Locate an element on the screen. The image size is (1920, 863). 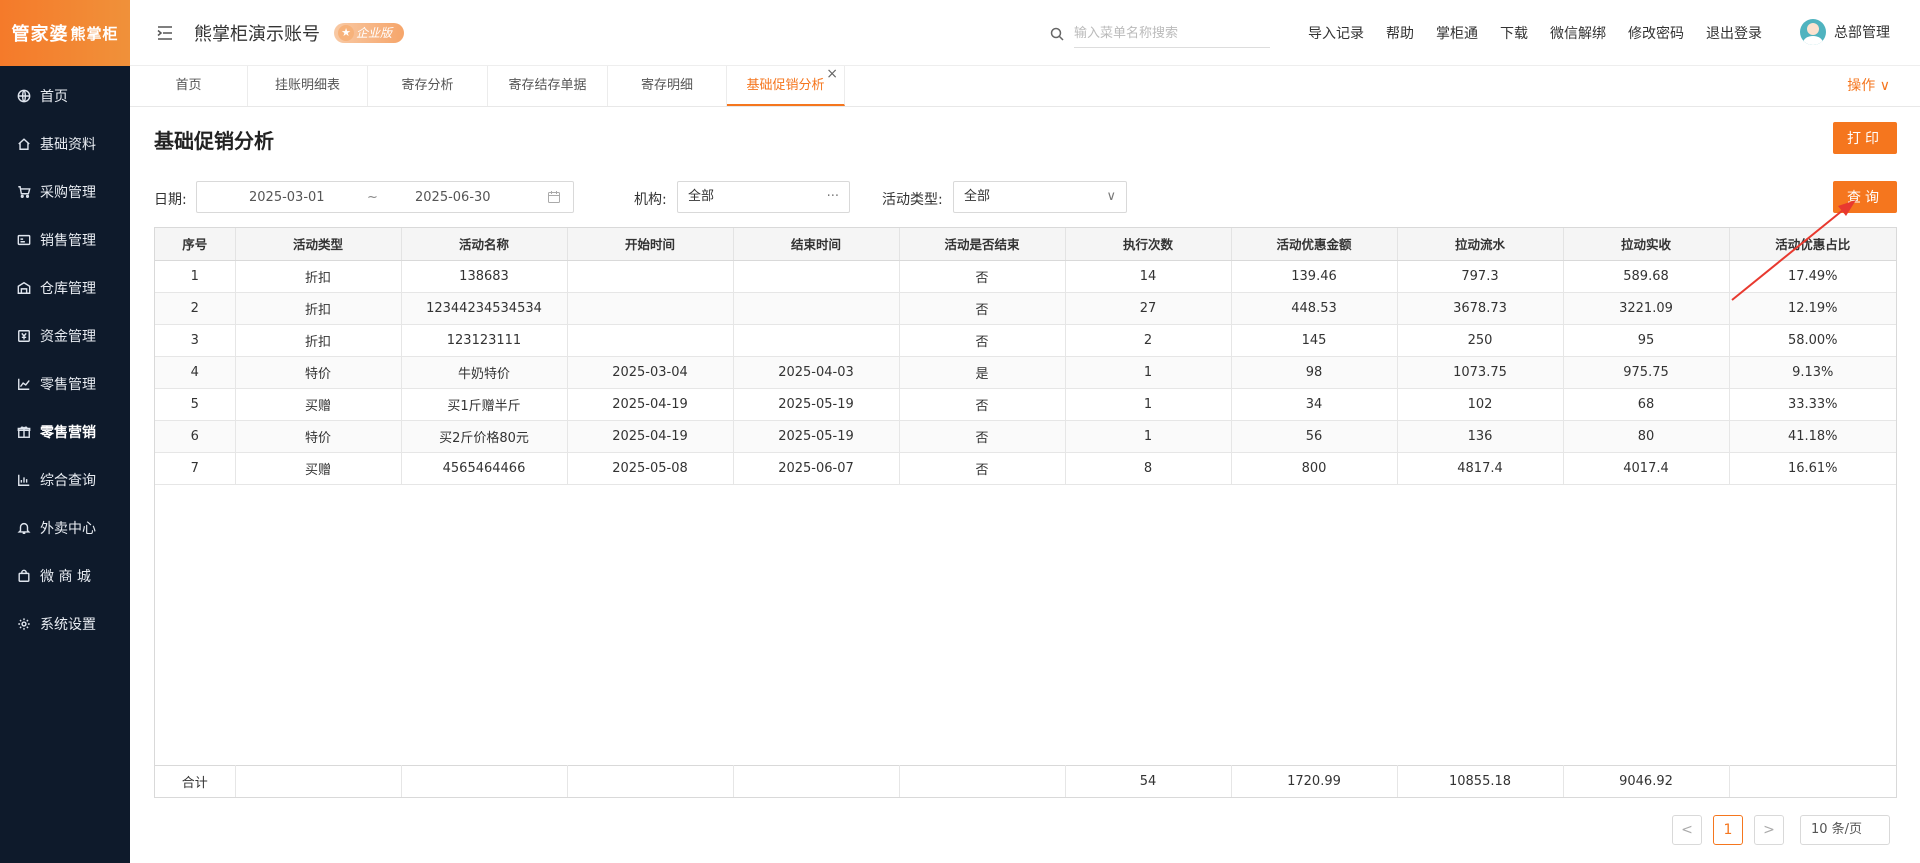
sidebar-item-funds: 资金管理 is located at coordinates (65, 336).